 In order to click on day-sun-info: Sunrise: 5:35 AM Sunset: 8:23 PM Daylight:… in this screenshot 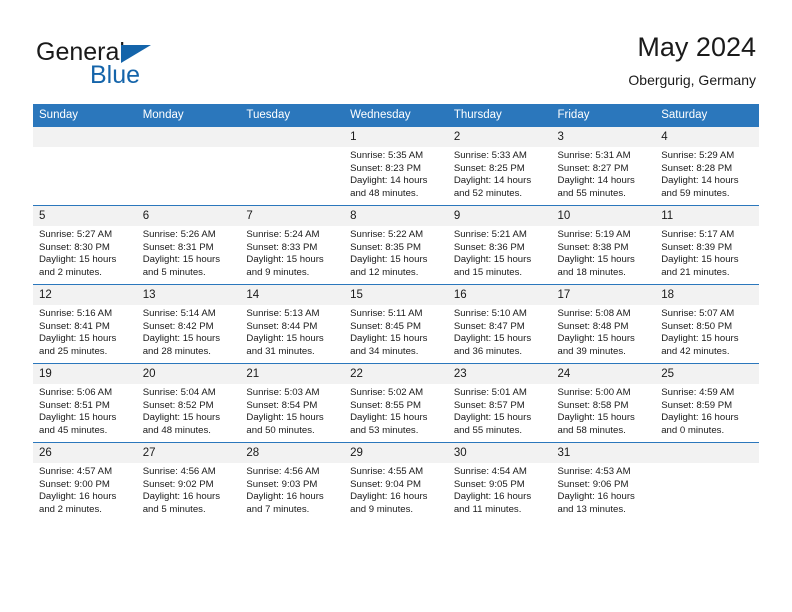, I will do `click(396, 173)`.